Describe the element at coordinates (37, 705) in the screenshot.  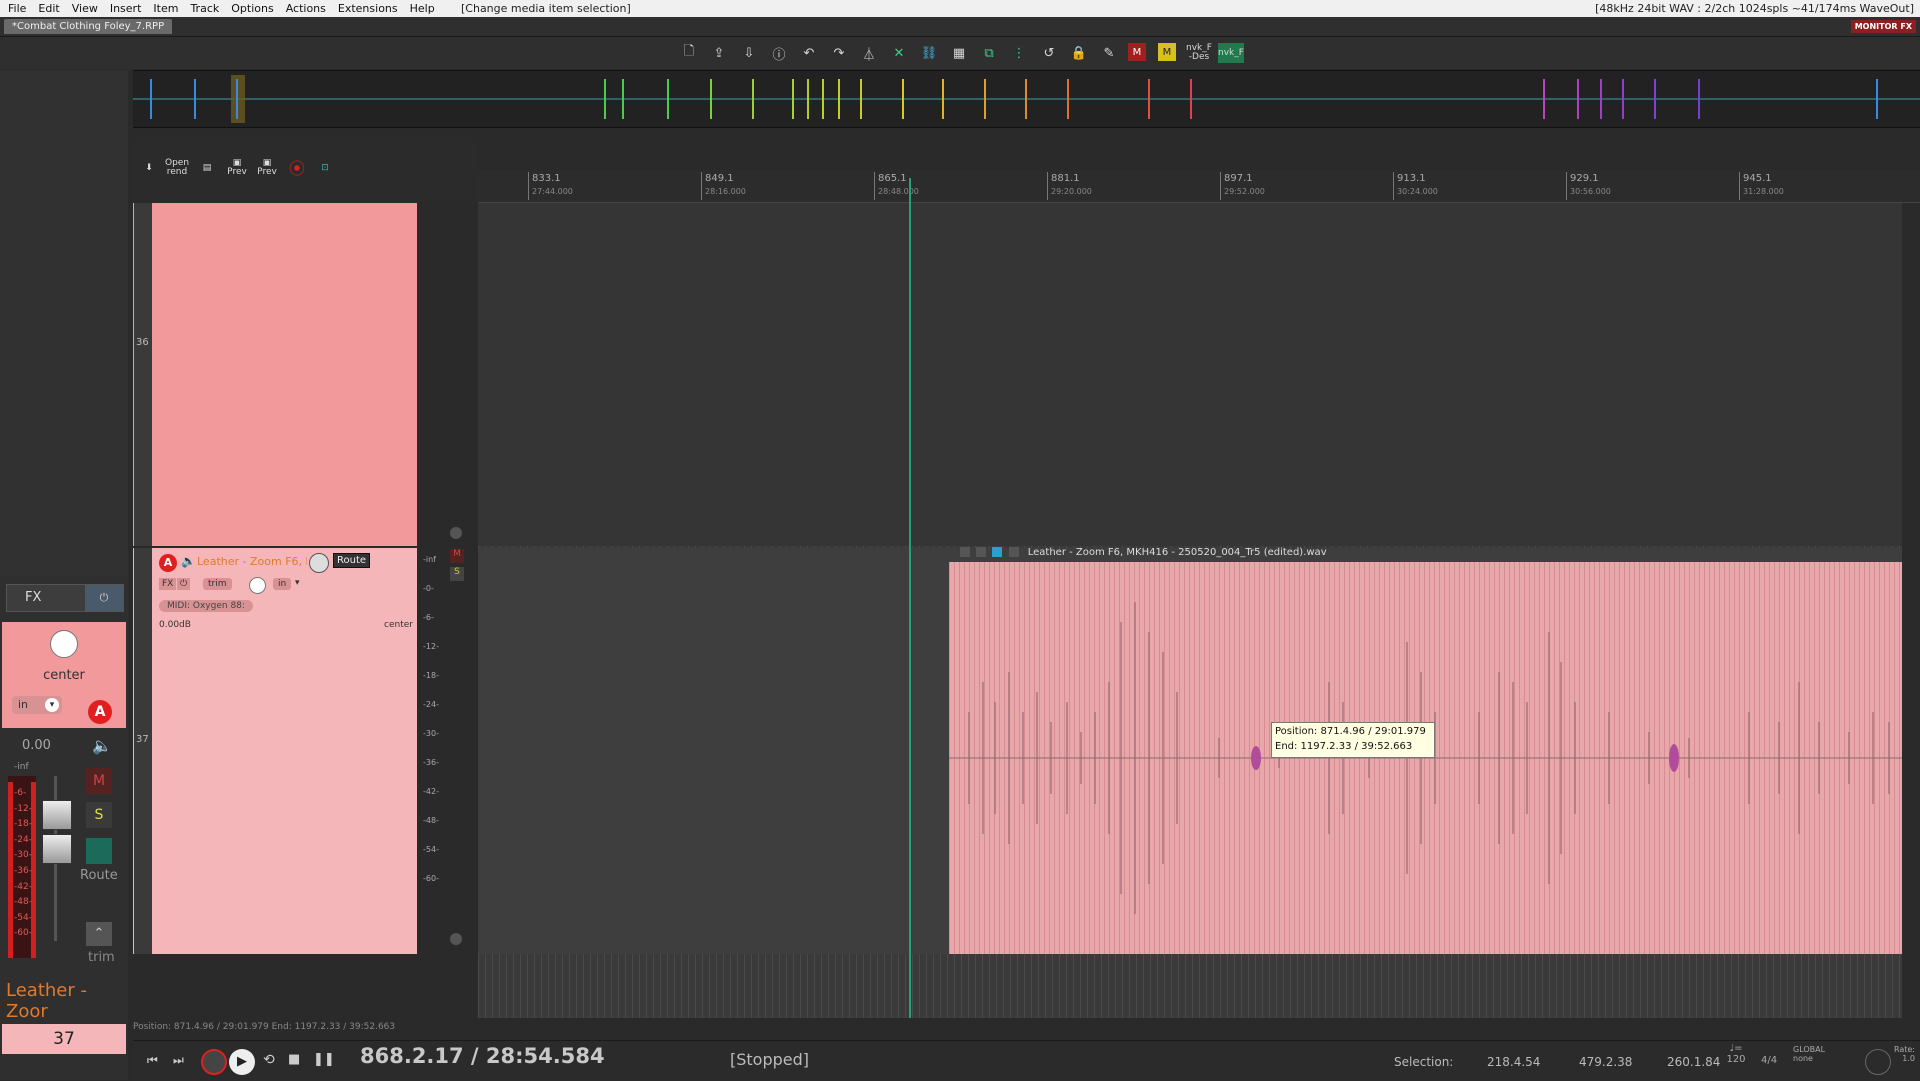
I see `mixer-input-button: in ▾` at that location.